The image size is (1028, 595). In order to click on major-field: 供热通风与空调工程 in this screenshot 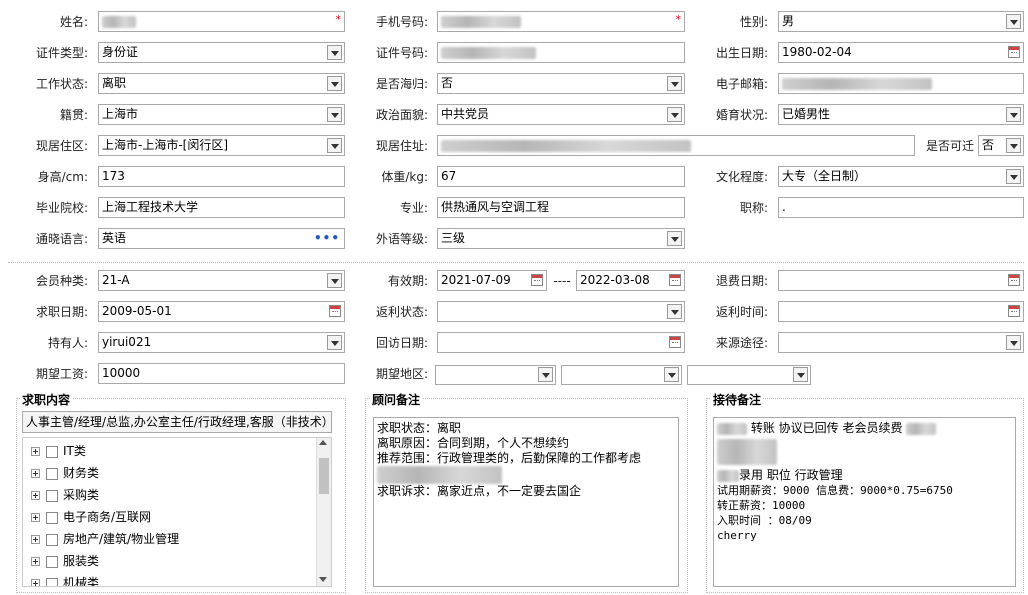, I will do `click(561, 207)`.